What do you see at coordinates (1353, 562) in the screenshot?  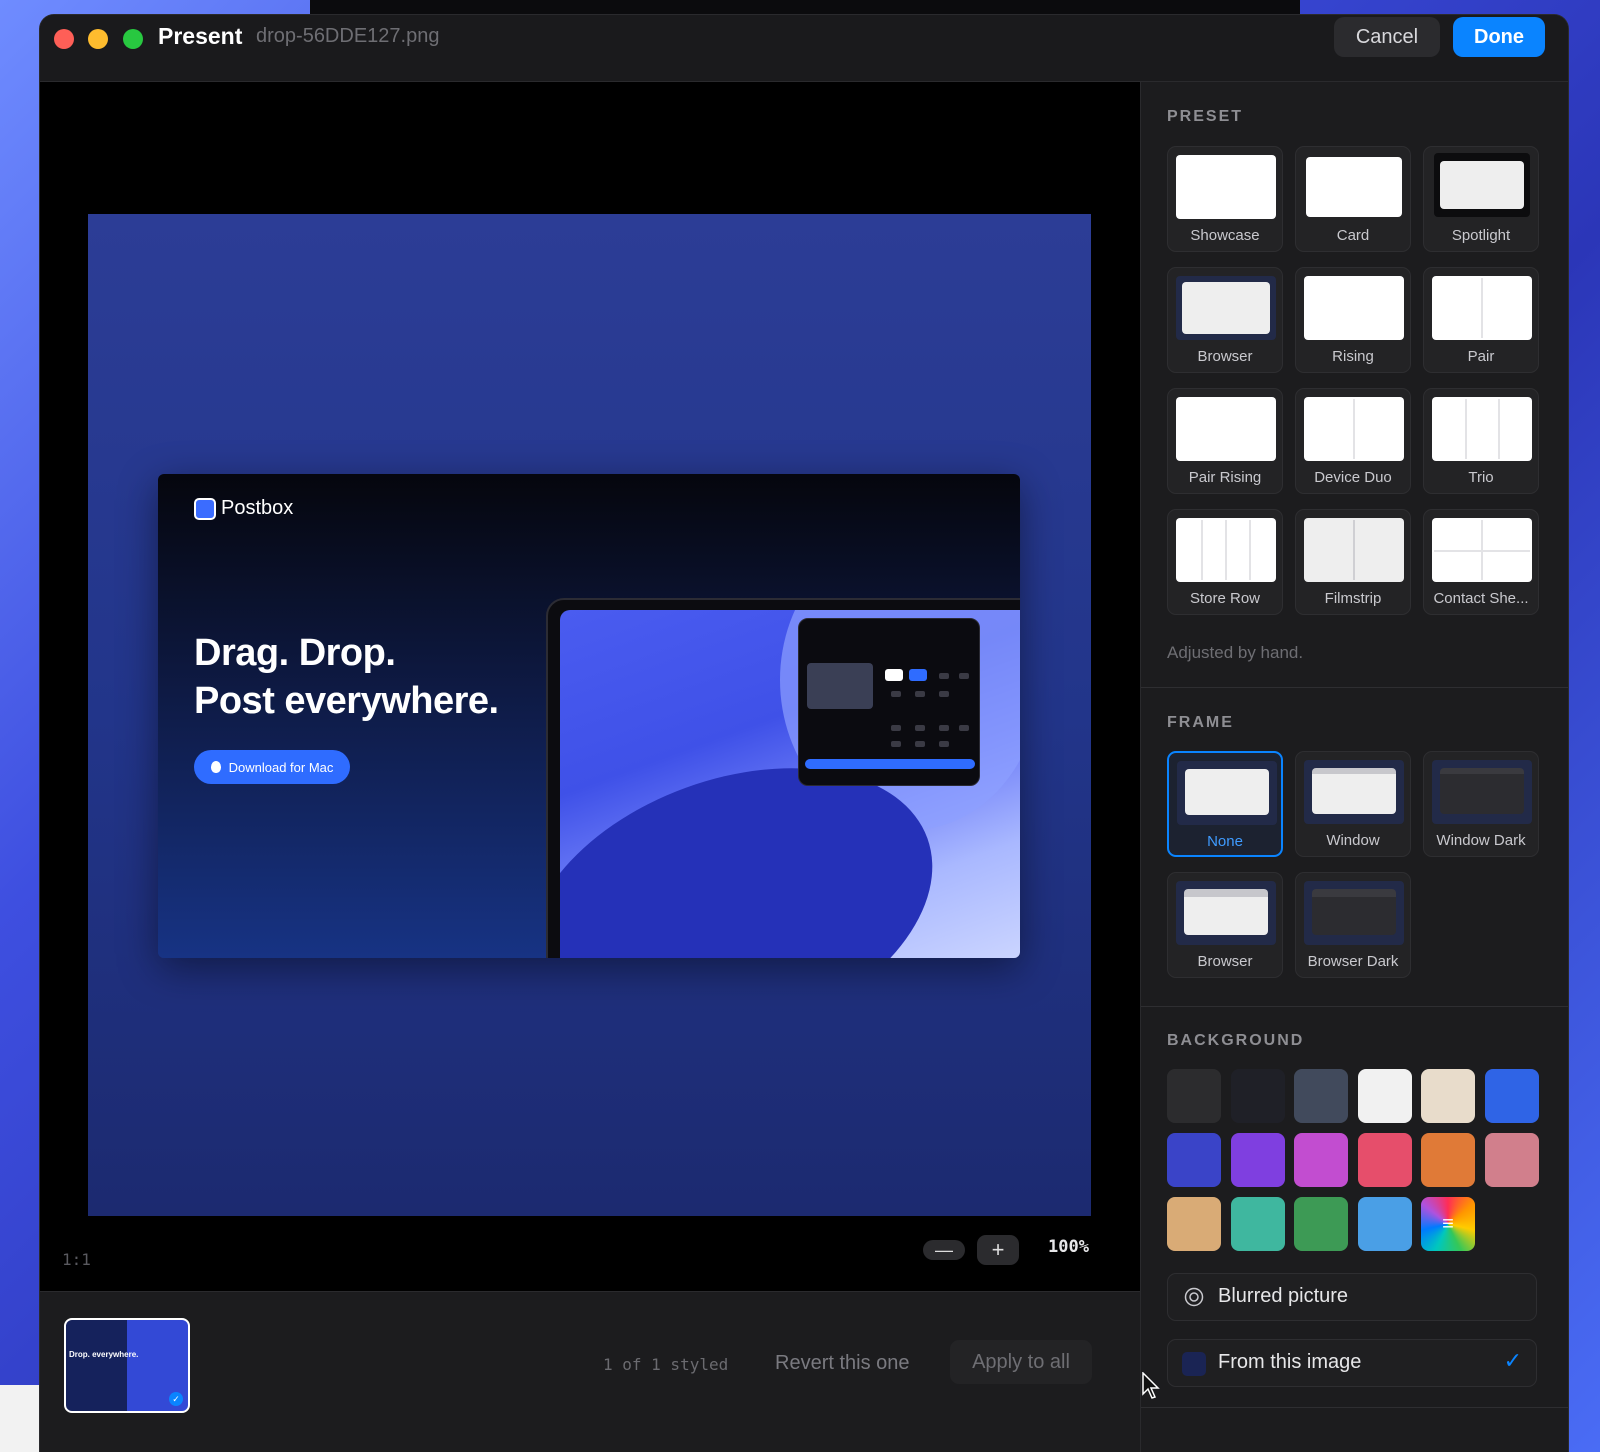 I see `preset-filmstrip: Filmstrip` at bounding box center [1353, 562].